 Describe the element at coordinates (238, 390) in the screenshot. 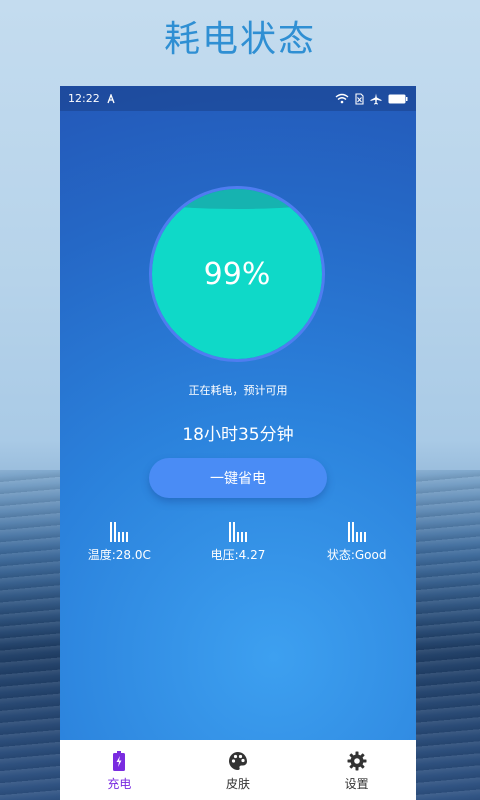

I see `drain-status-text: 正在耗电，预计可用` at that location.